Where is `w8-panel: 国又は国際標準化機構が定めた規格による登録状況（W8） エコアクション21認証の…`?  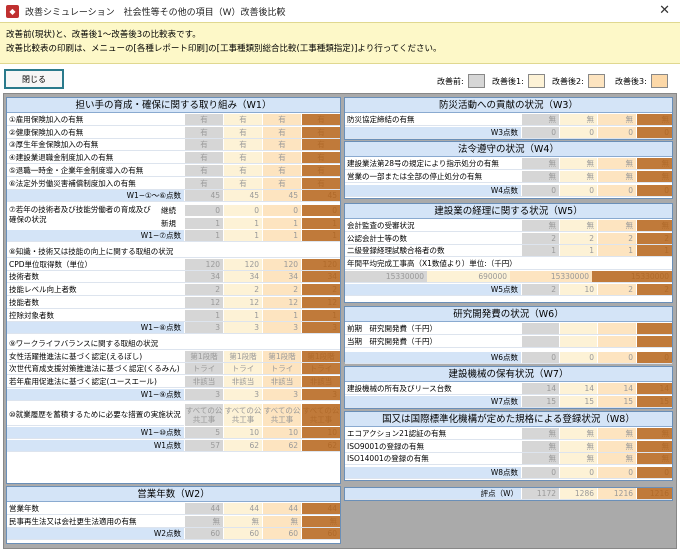 w8-panel: 国又は国際標準化機構が定めた規格による登録状況（W8） エコアクション21認証の… is located at coordinates (508, 446).